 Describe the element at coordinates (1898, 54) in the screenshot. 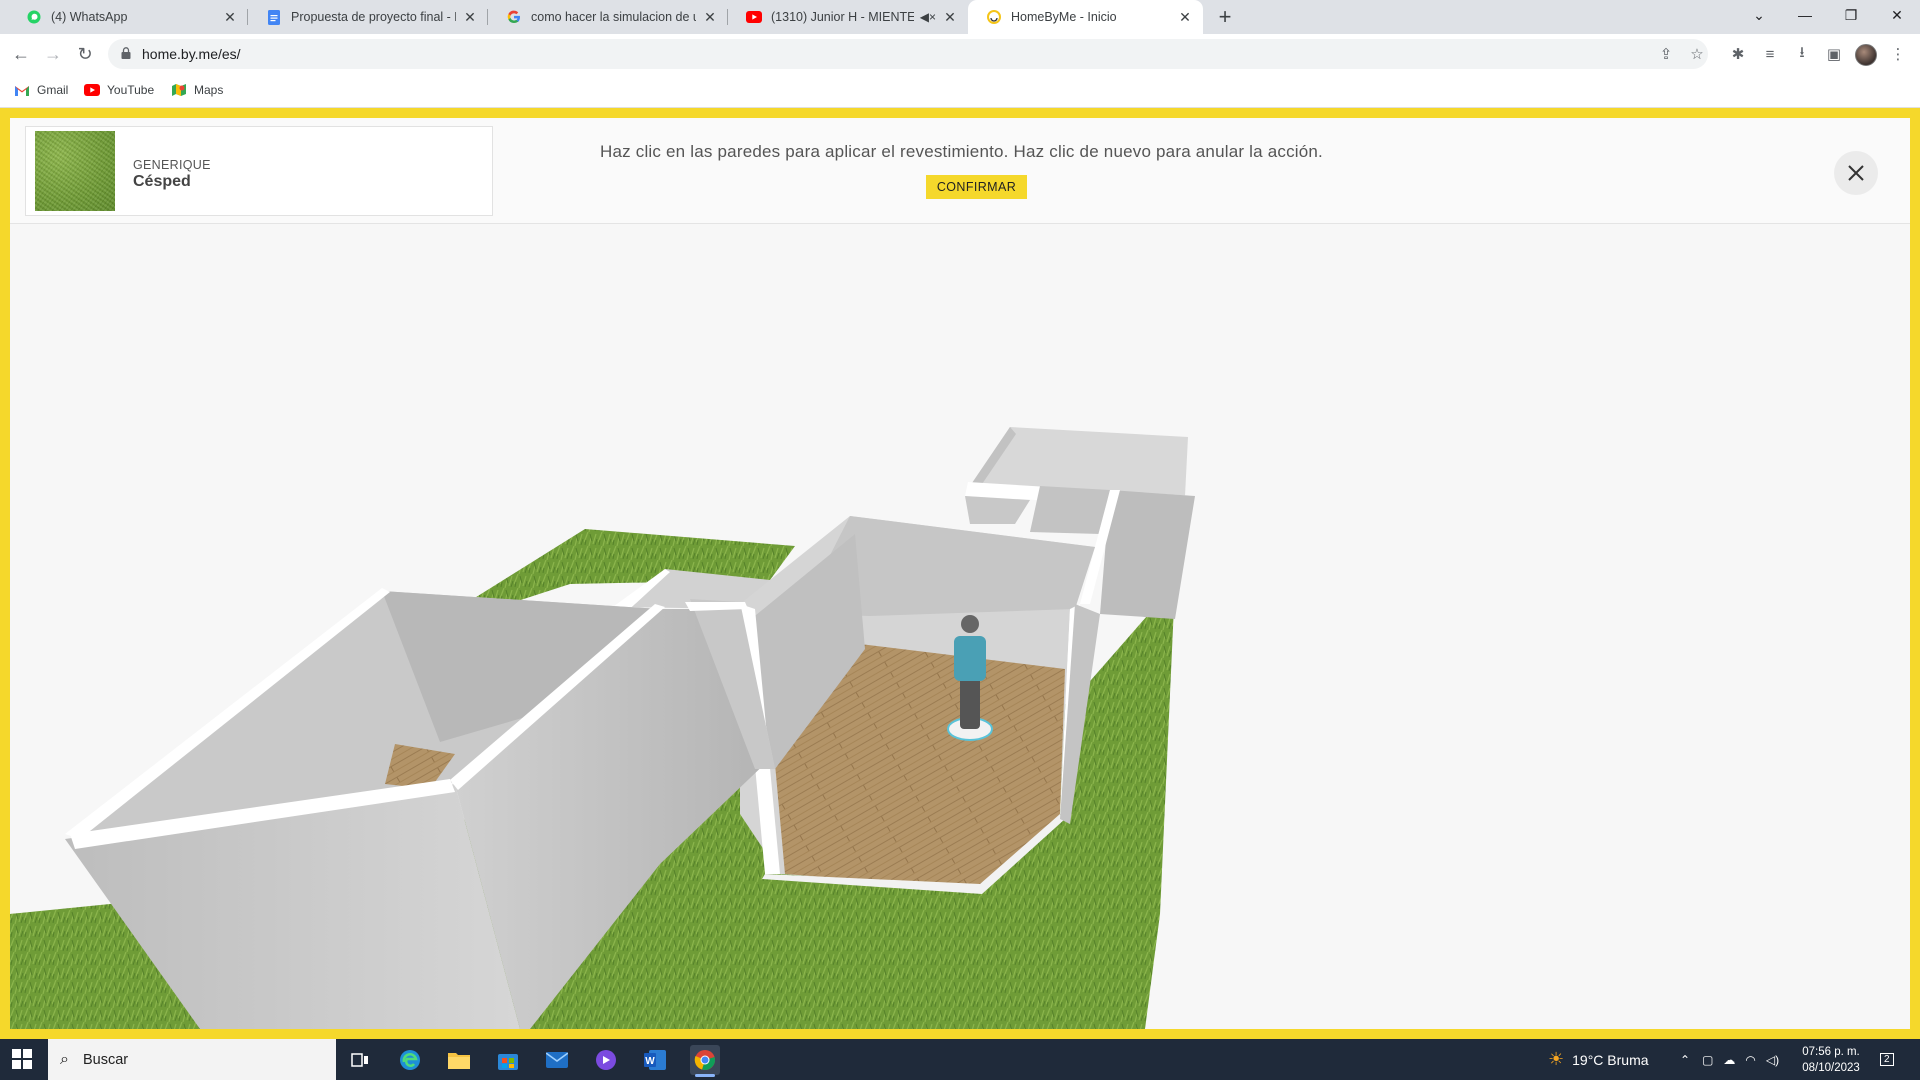

I see `menu-kebab-icon: ⋮` at that location.